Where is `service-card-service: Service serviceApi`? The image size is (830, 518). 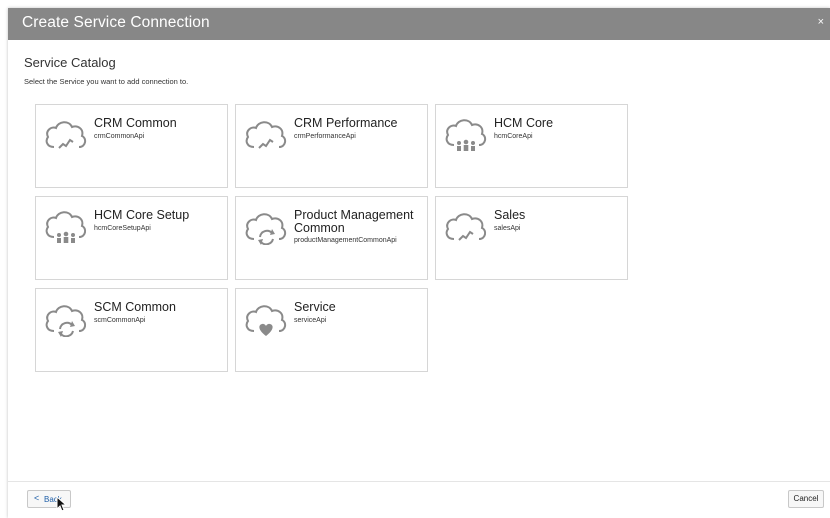
service-card-service: Service serviceApi is located at coordinates (331, 330).